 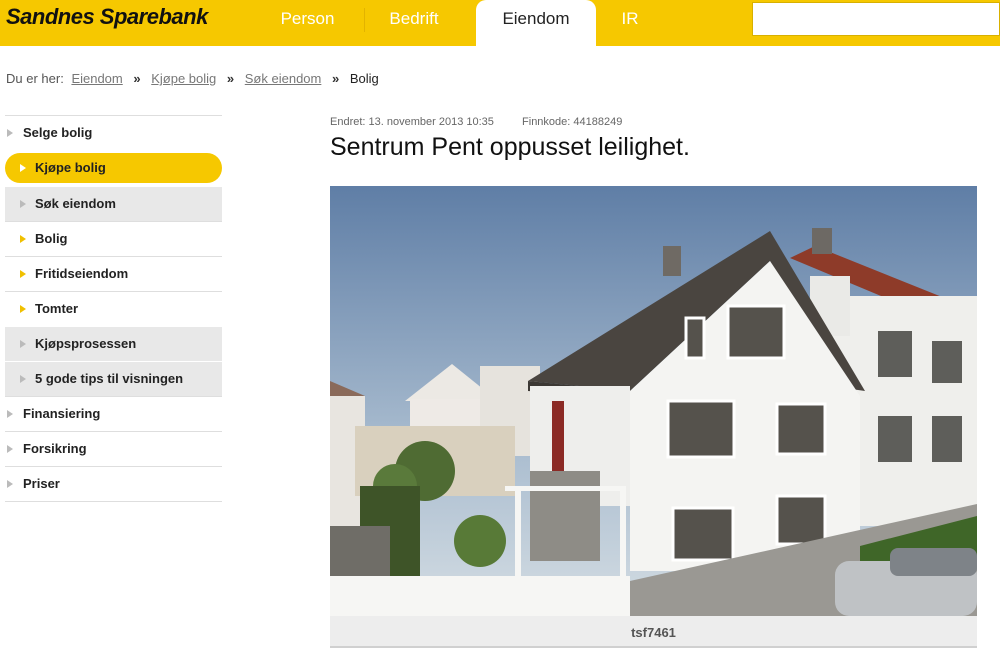 I want to click on sidebar-item-label: Tomter, so click(x=57, y=308).